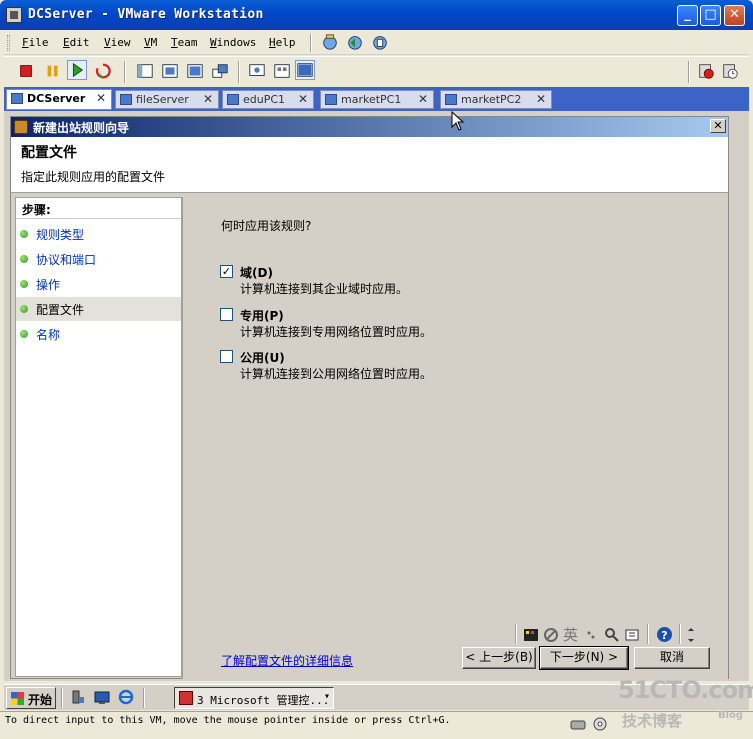 The width and height of the screenshot is (753, 739). I want to click on ime-punctuation-icon, so click(591, 635).